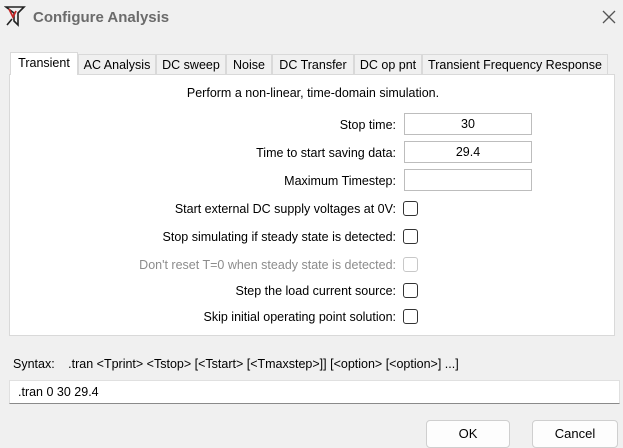  What do you see at coordinates (410, 290) in the screenshot?
I see `checkbox-step-load-current` at bounding box center [410, 290].